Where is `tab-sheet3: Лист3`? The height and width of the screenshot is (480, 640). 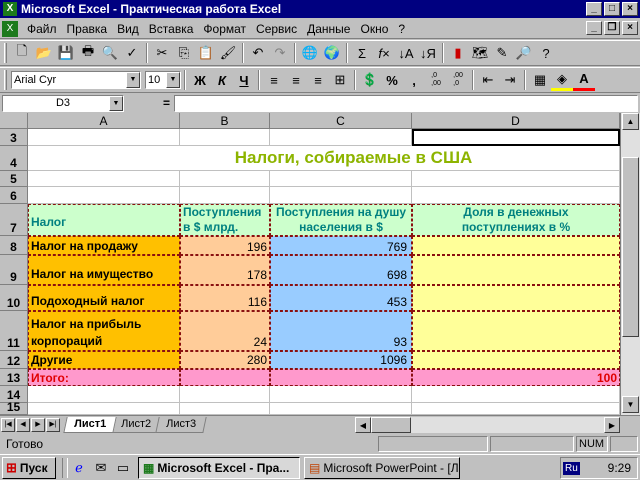
tab-sheet3: Лист3 is located at coordinates (181, 424).